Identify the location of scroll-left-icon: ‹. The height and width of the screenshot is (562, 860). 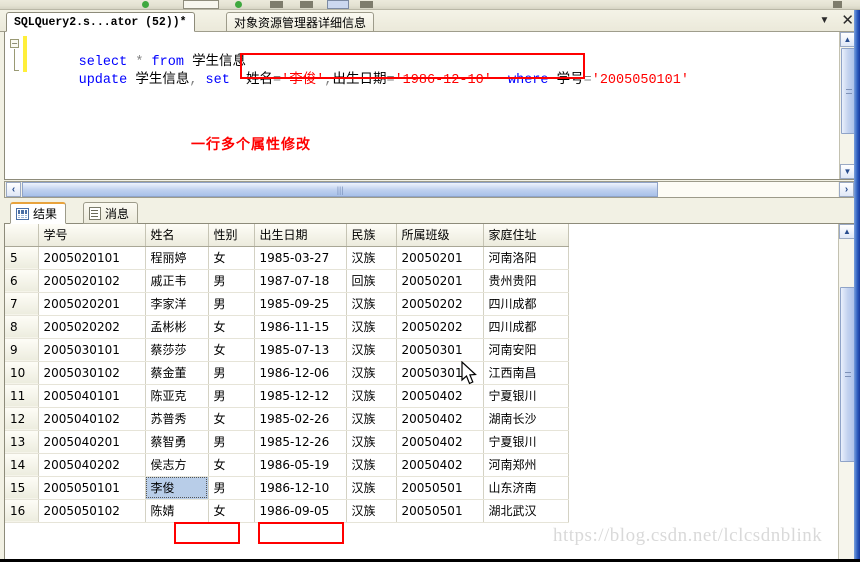
(13, 189).